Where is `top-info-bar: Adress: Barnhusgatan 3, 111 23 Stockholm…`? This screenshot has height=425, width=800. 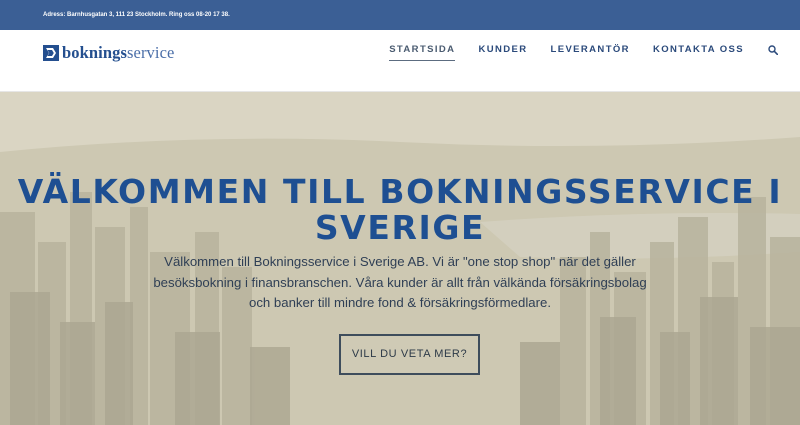
top-info-bar: Adress: Barnhusgatan 3, 111 23 Stockholm… is located at coordinates (400, 15).